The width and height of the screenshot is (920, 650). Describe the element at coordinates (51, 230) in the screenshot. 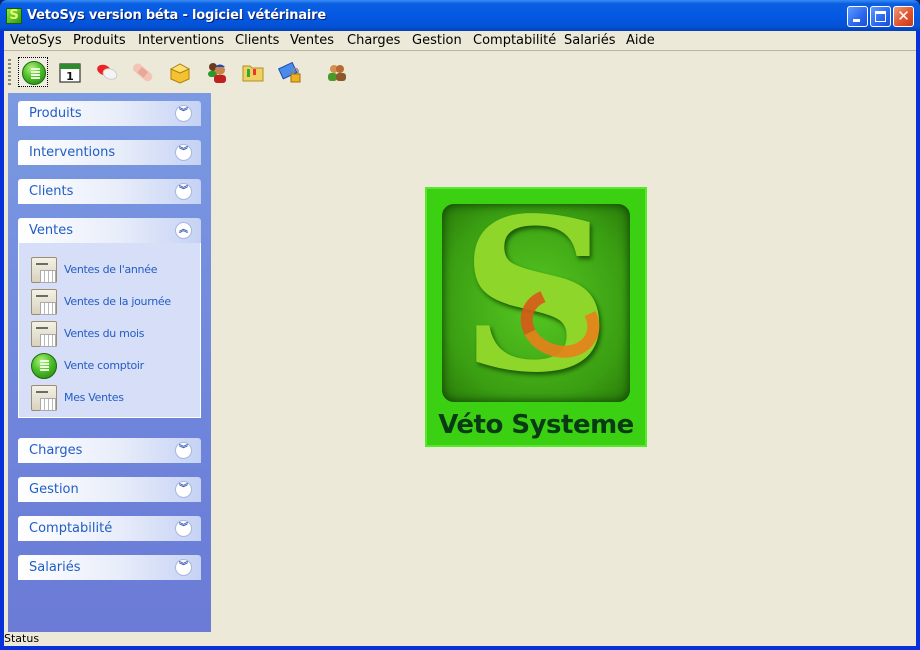

I see `group-label: Ventes` at that location.